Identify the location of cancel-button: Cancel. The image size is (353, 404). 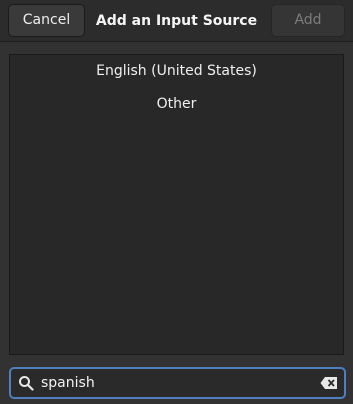
(46, 20).